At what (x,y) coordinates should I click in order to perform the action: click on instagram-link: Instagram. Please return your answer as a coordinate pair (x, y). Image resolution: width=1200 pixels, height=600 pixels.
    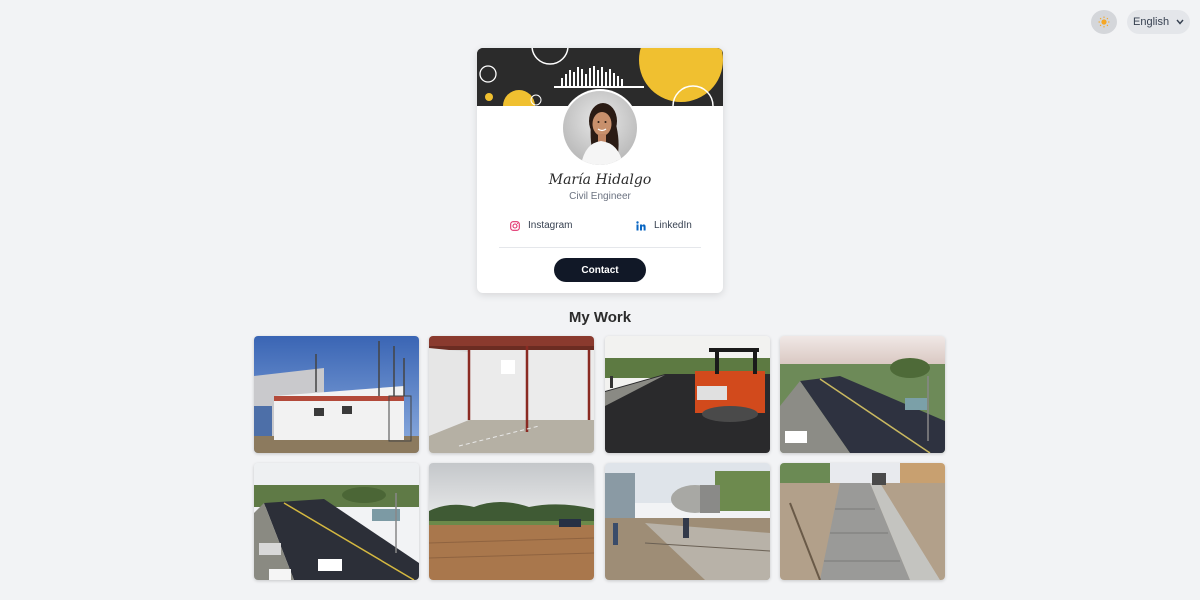
    Looking at the image, I should click on (541, 225).